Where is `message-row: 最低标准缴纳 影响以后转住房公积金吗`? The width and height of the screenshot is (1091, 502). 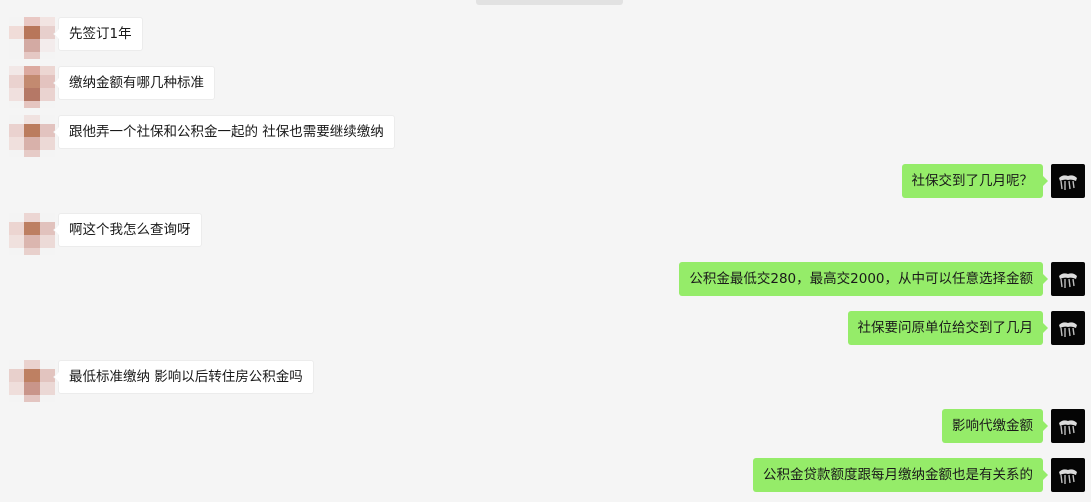 message-row: 最低标准缴纳 影响以后转住房公积金吗 is located at coordinates (545, 381).